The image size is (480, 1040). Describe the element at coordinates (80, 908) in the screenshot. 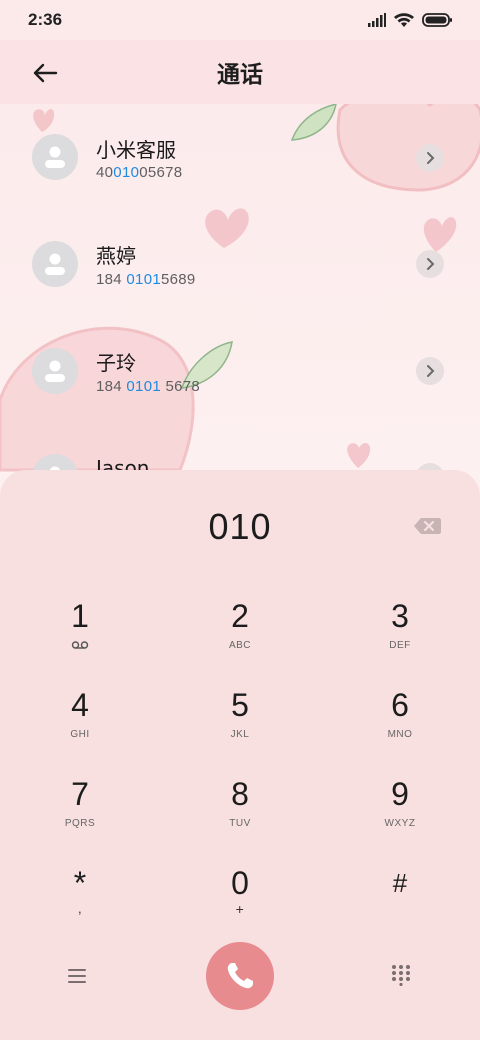

I see `key-letters: ,` at that location.